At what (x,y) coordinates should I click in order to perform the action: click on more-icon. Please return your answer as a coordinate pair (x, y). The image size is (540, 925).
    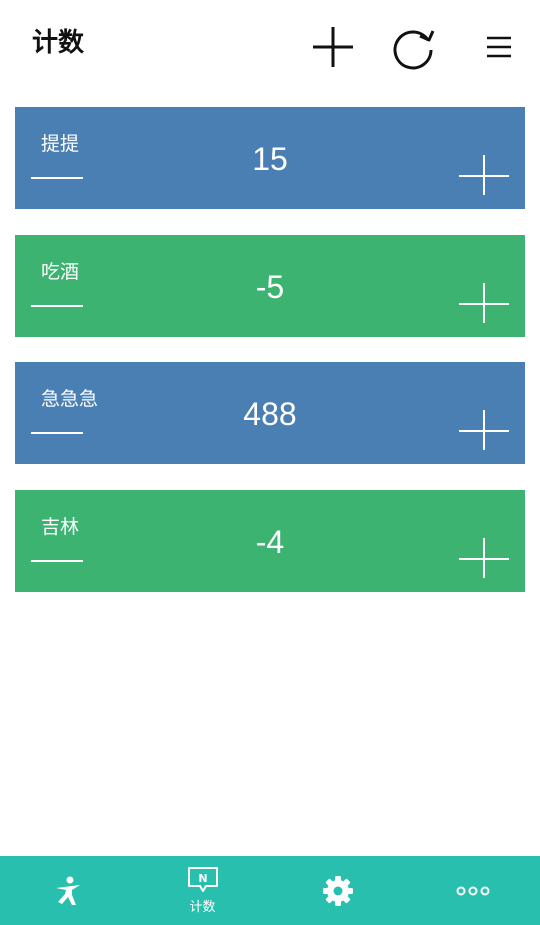
    Looking at the image, I should click on (472, 890).